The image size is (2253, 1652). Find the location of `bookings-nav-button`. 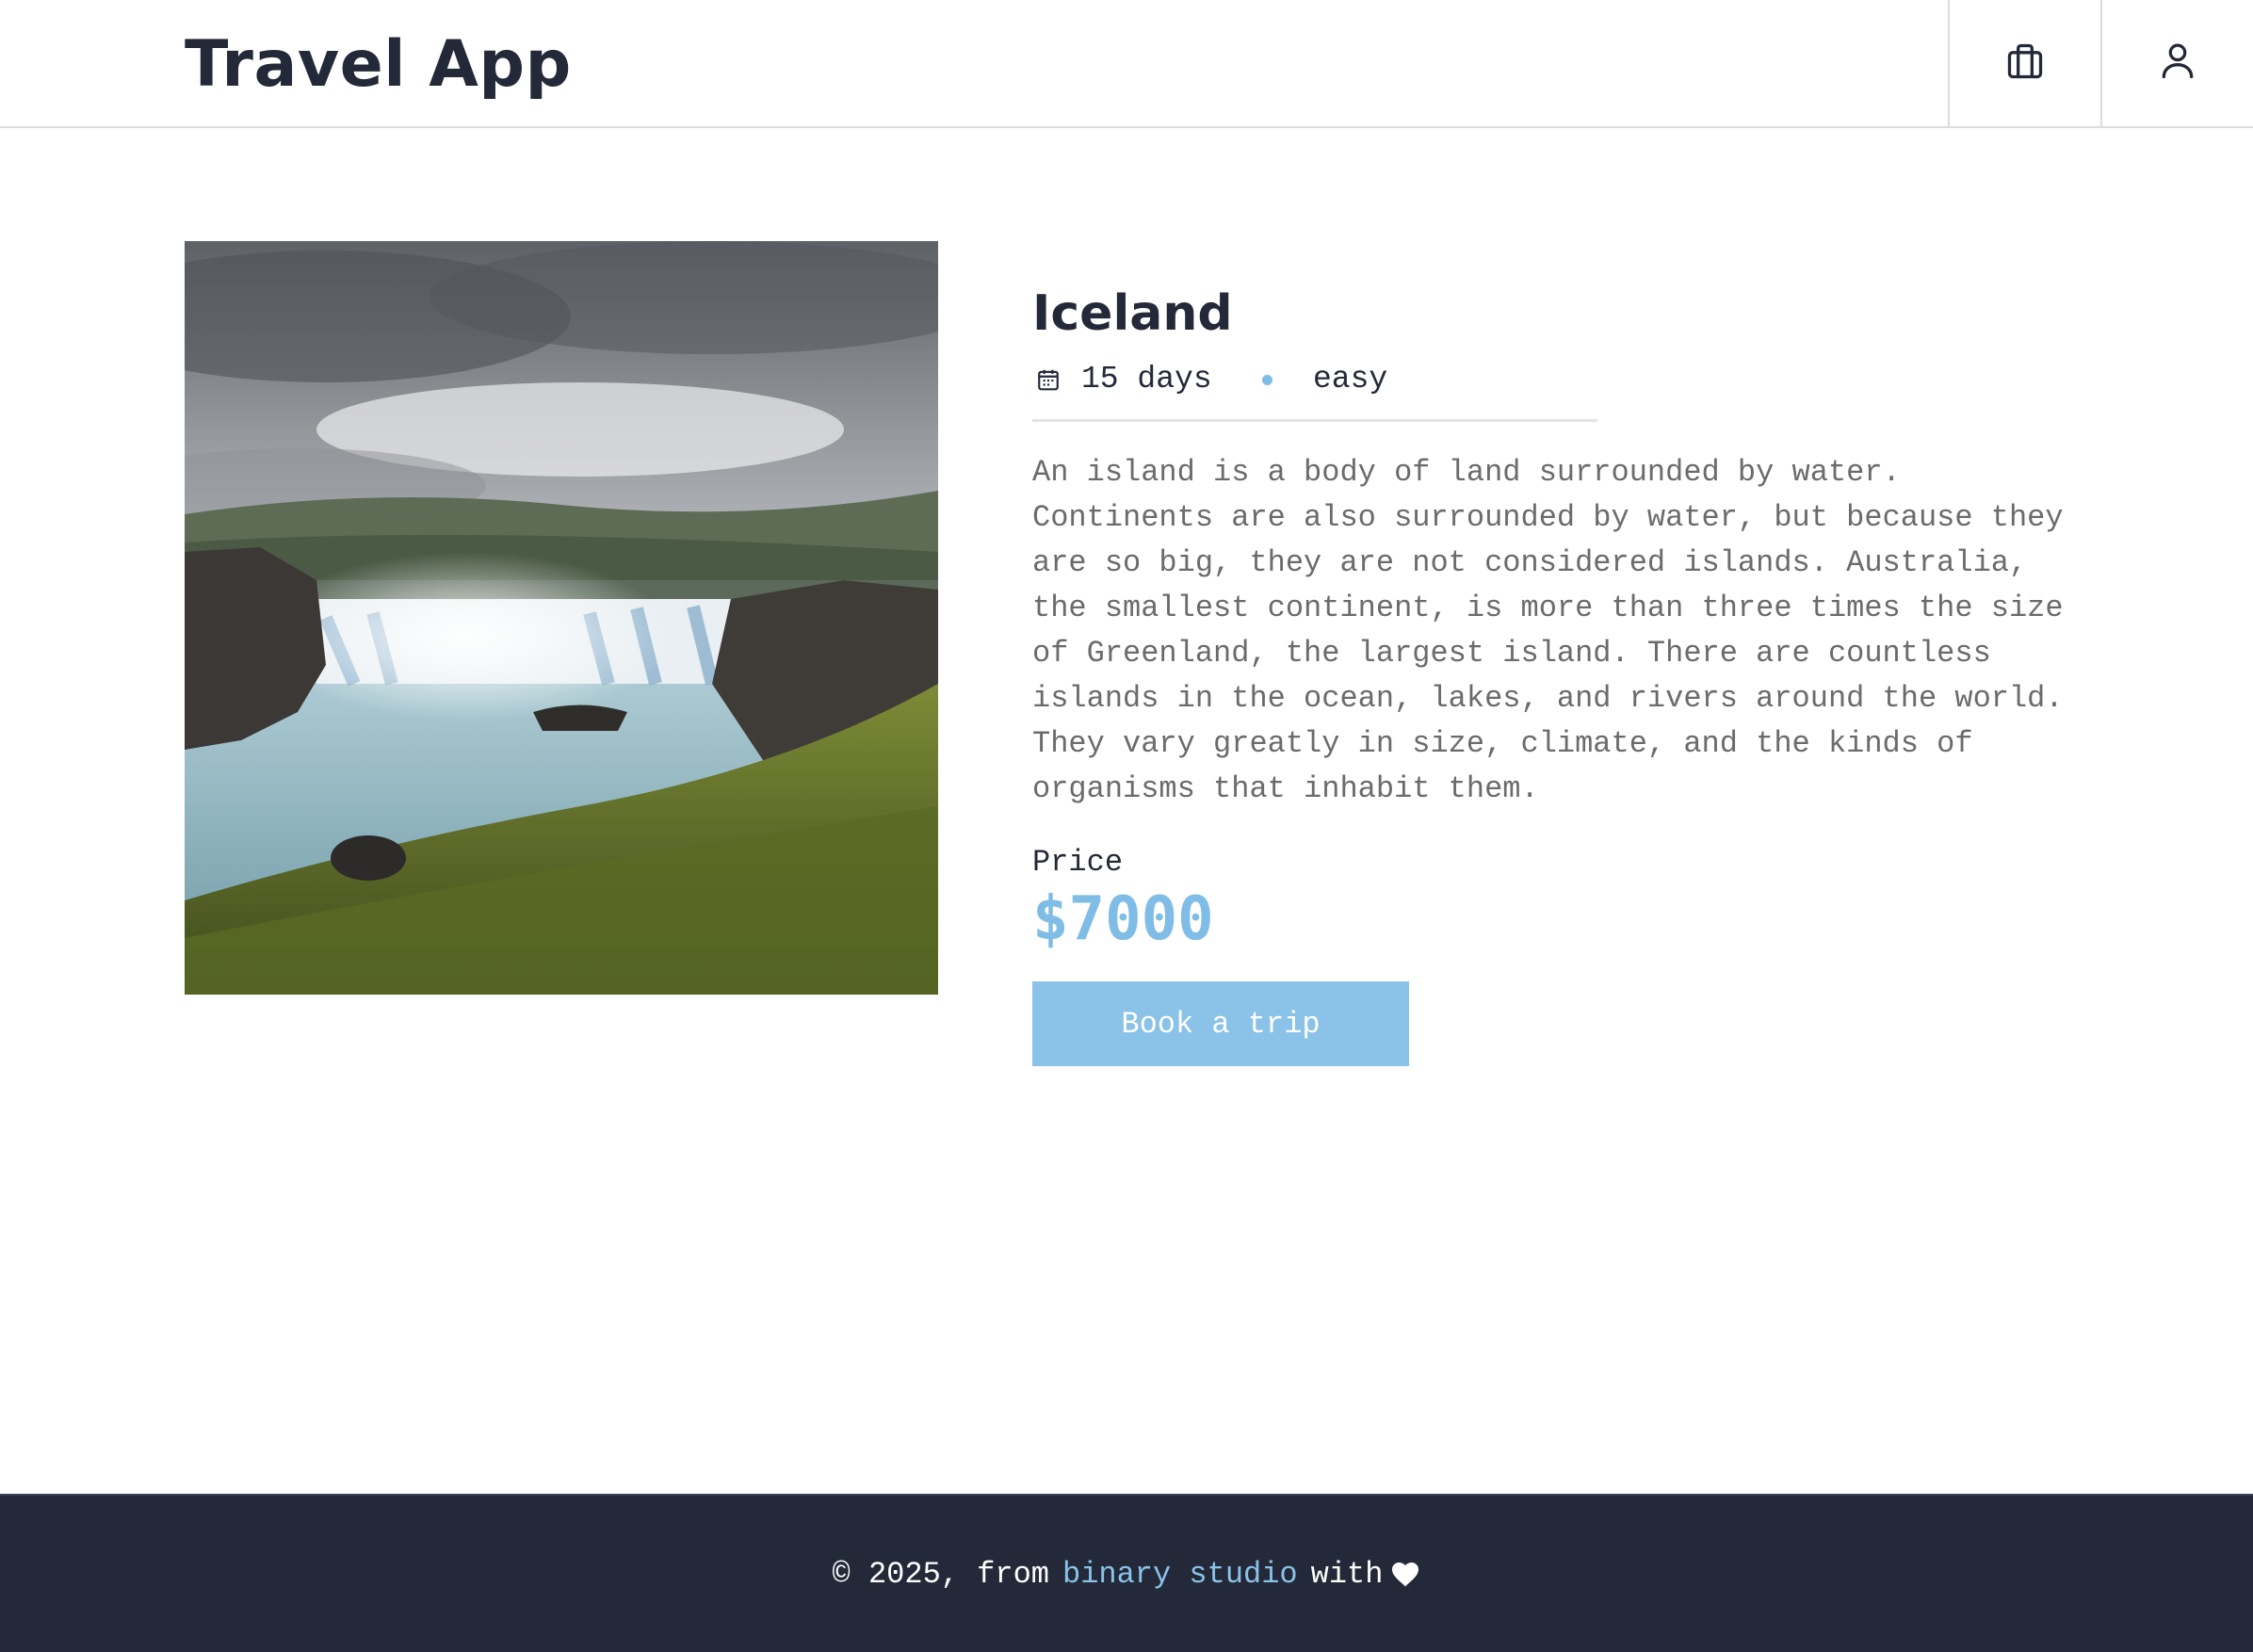

bookings-nav-button is located at coordinates (2024, 63).